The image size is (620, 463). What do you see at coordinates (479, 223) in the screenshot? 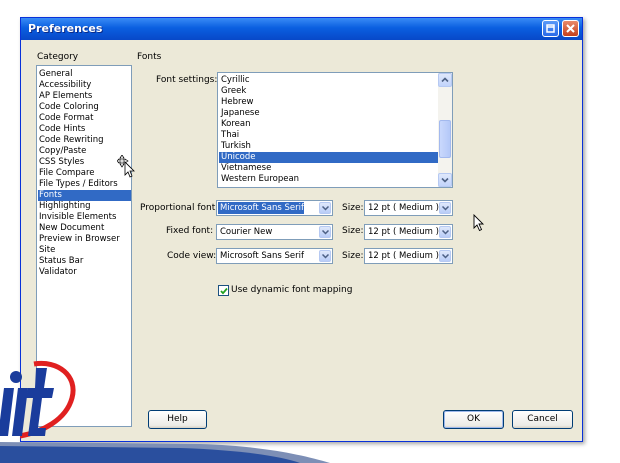
I see `arrow-cursor-icon` at bounding box center [479, 223].